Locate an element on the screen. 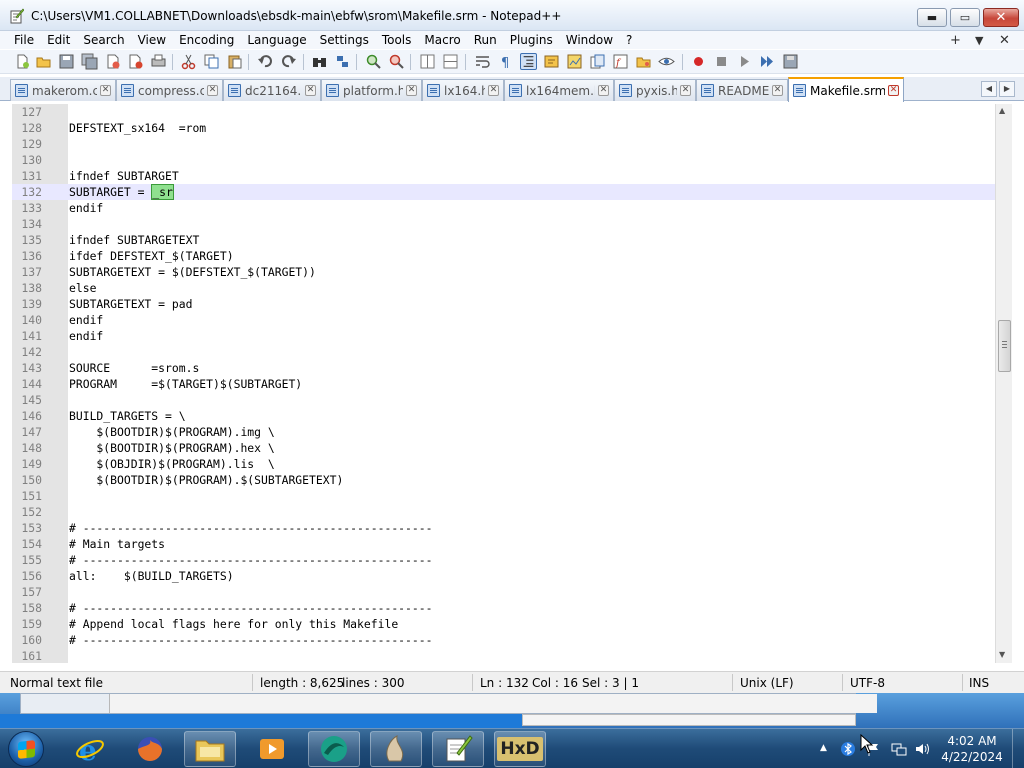 The width and height of the screenshot is (1024, 768). minimize-button: ▬ is located at coordinates (932, 17).